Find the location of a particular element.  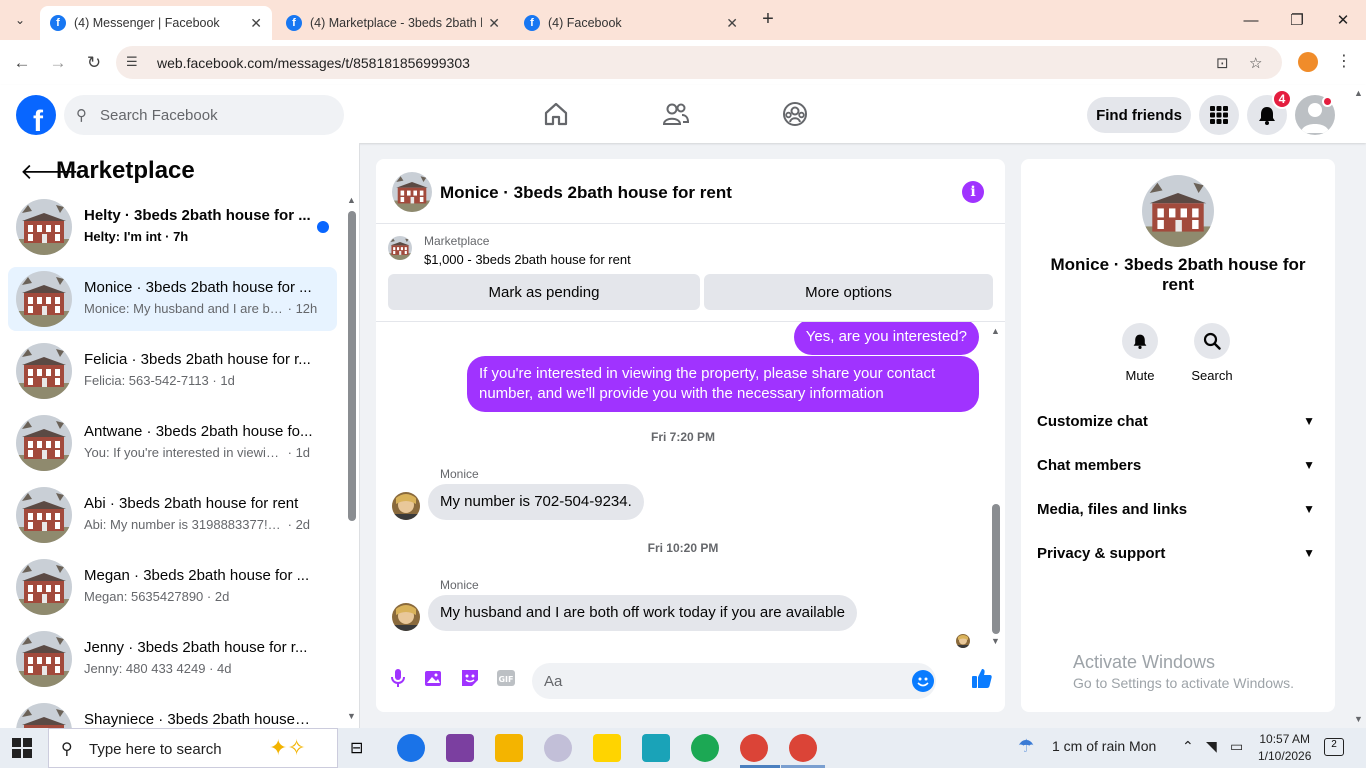

message-input is located at coordinates (724, 681).